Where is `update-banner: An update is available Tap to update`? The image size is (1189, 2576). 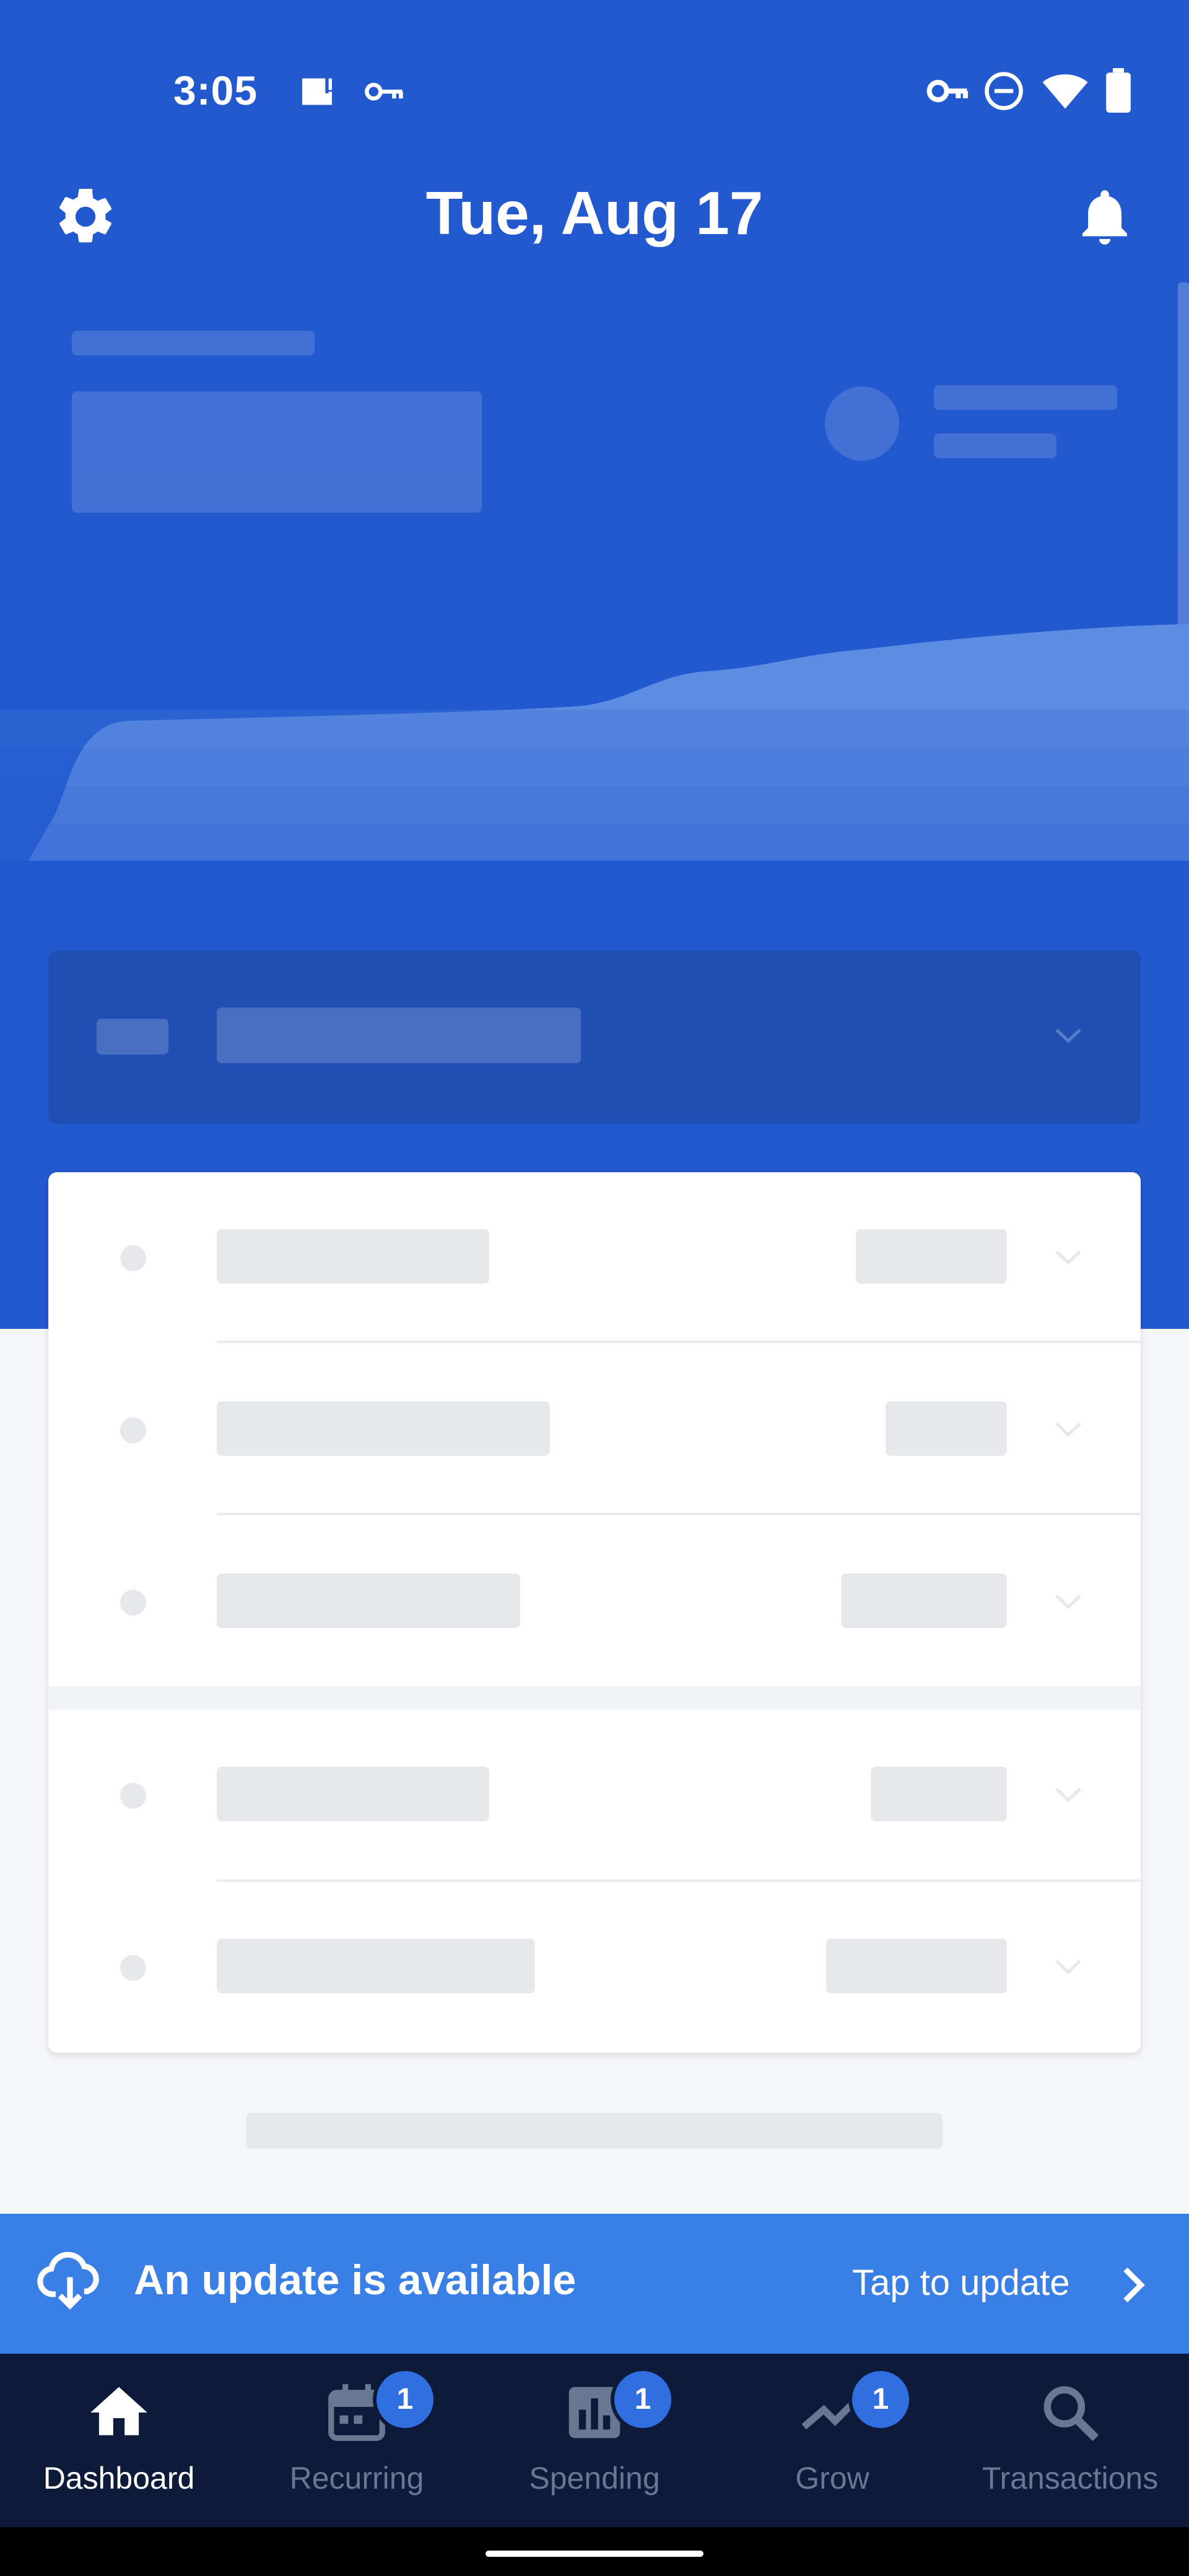 update-banner: An update is available Tap to update is located at coordinates (594, 2284).